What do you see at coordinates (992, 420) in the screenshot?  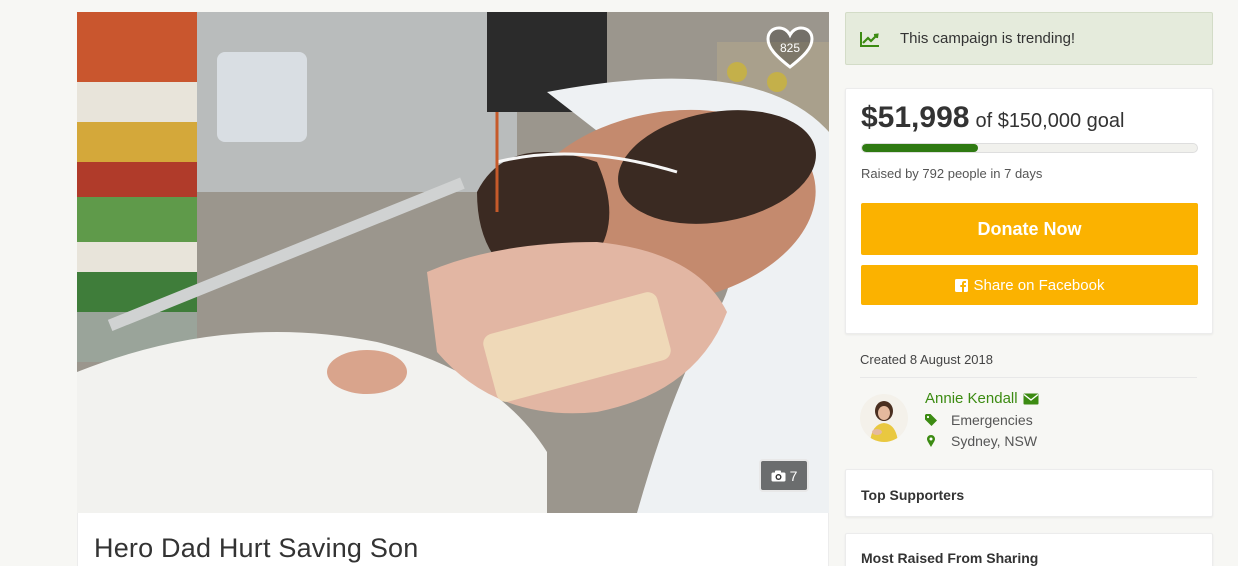 I see `category-link: Emergencies` at bounding box center [992, 420].